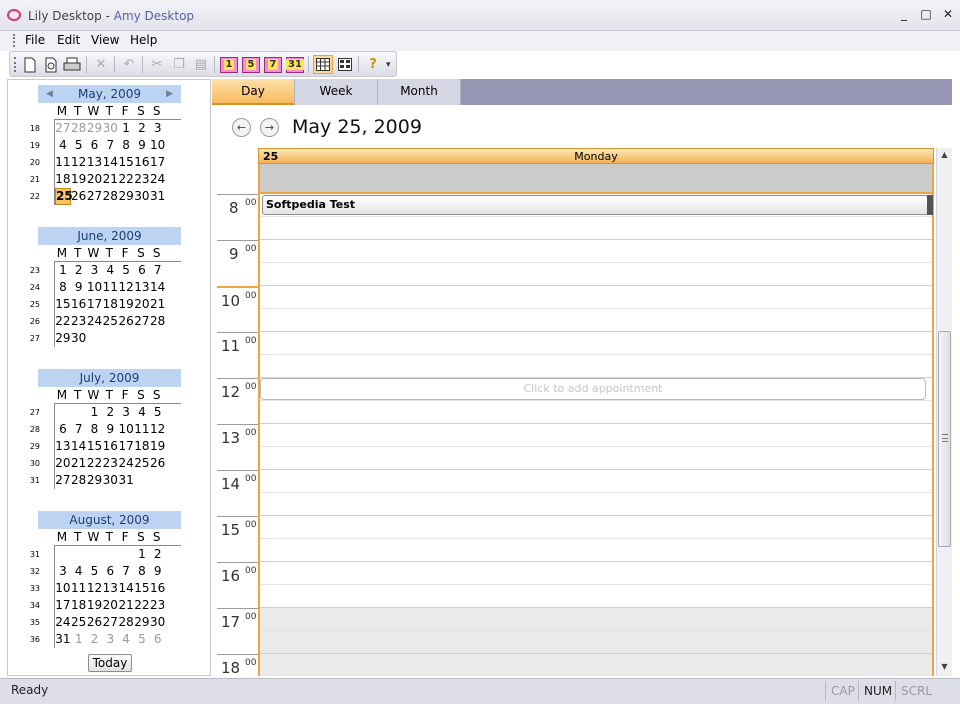 The height and width of the screenshot is (704, 960). Describe the element at coordinates (158, 588) in the screenshot. I see `calendar-day: 16` at that location.